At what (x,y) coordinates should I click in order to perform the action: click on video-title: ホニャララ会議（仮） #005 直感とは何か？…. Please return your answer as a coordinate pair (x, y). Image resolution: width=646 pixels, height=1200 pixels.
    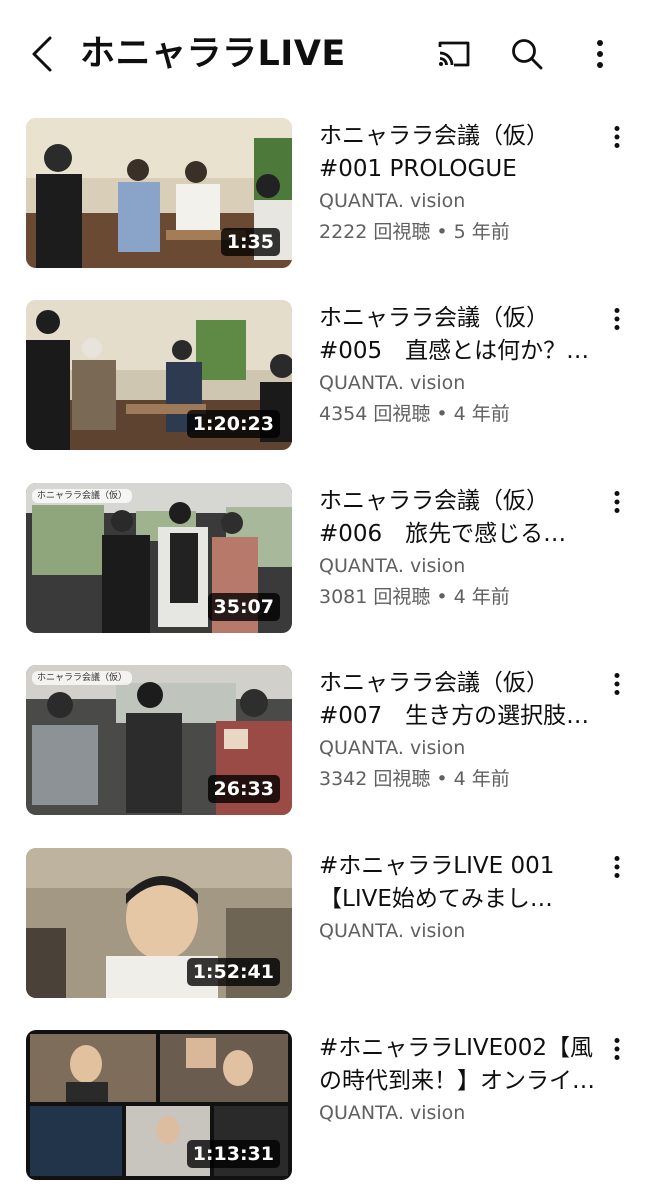
    Looking at the image, I should click on (464, 335).